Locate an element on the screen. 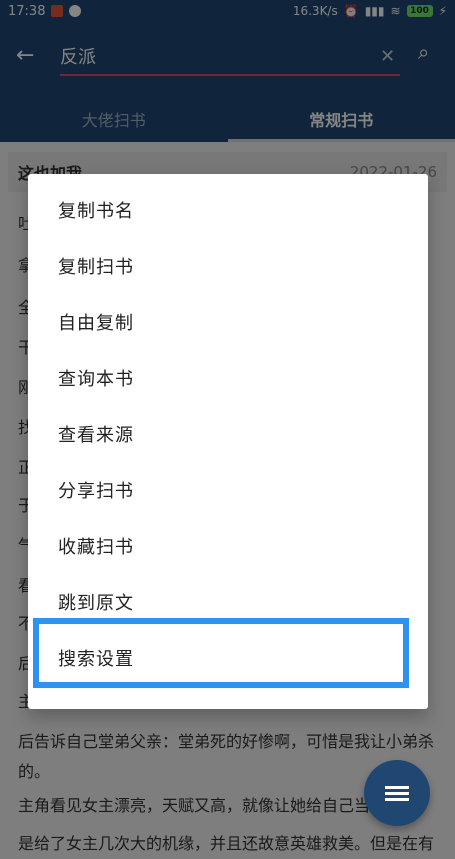  menu-item-free-copy: 自由复制 is located at coordinates (96, 324).